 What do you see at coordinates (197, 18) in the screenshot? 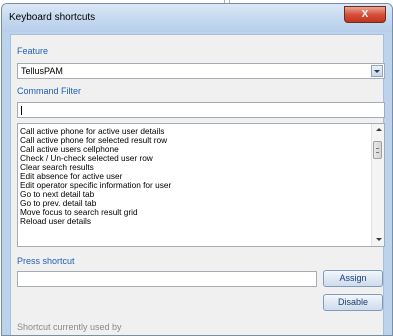
I see `title-bar: Keyboard shortcuts X` at bounding box center [197, 18].